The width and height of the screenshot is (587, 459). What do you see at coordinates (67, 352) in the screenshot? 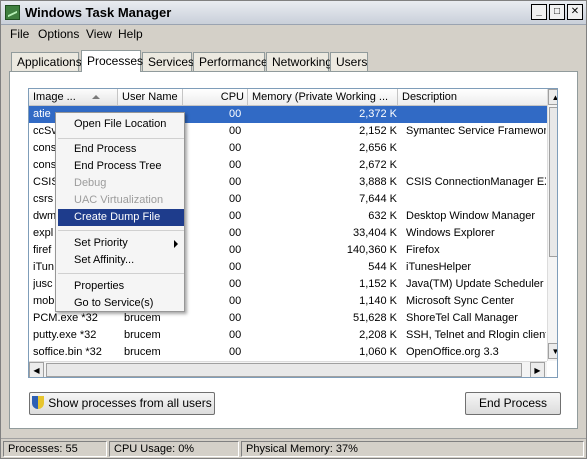
I see `cell-image-name: soffice.bin *32` at bounding box center [67, 352].